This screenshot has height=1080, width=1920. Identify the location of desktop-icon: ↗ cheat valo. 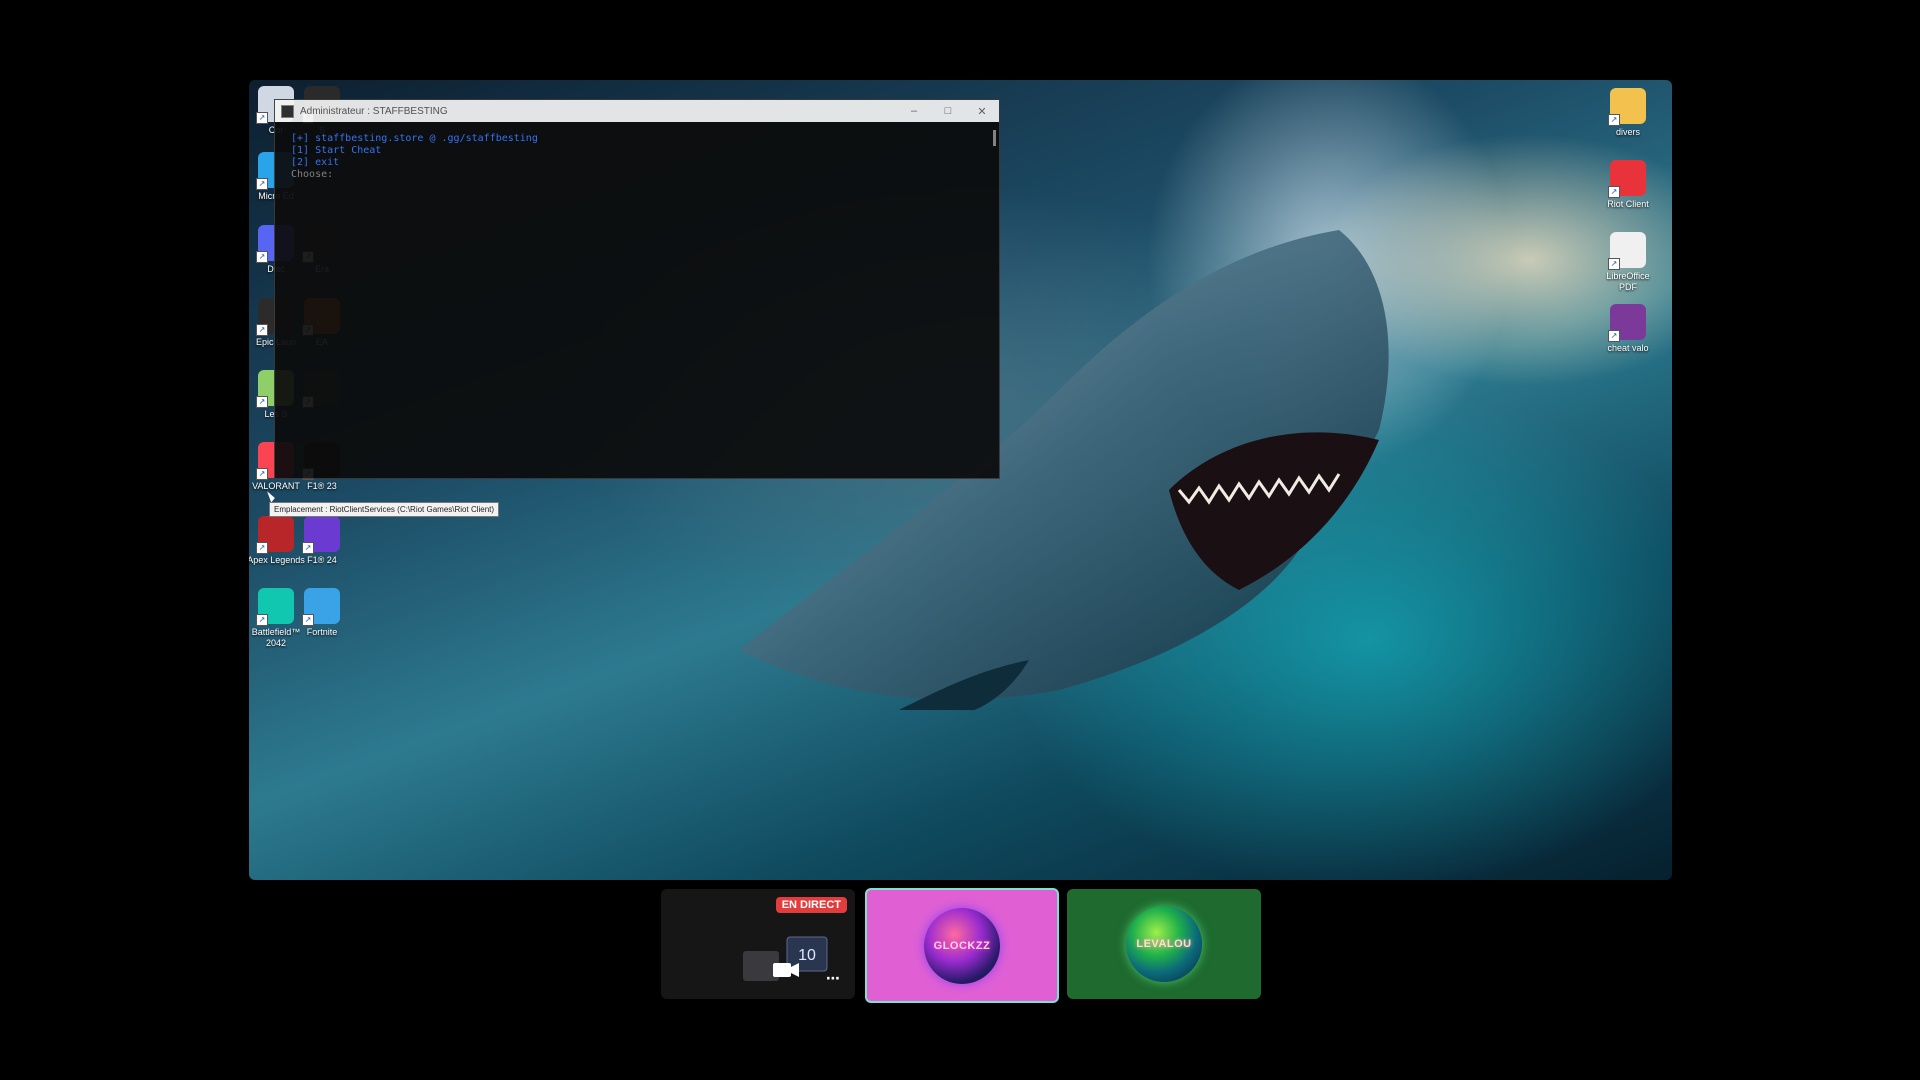
(1628, 329).